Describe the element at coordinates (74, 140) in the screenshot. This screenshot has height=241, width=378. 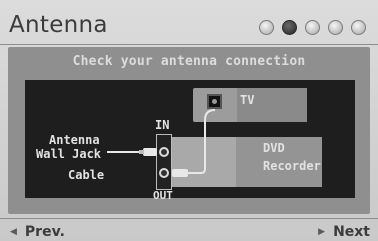
I see `source-label-antenna: Antenna` at that location.